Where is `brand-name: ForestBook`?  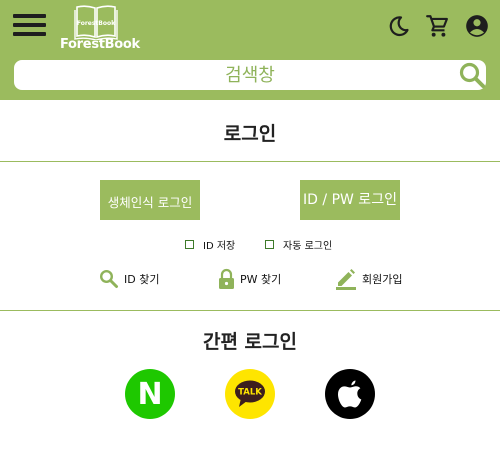 brand-name: ForestBook is located at coordinates (100, 44).